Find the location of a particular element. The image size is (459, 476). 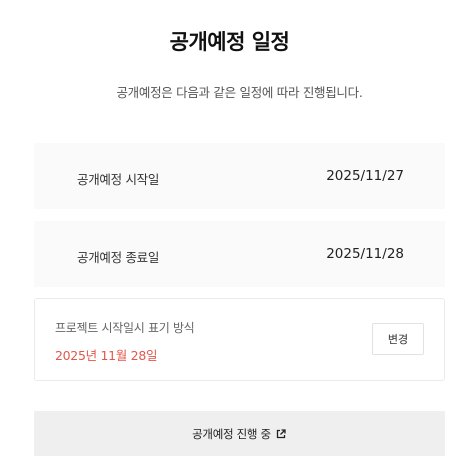

display-format-value: 2025년 11월 28일 is located at coordinates (106, 355).